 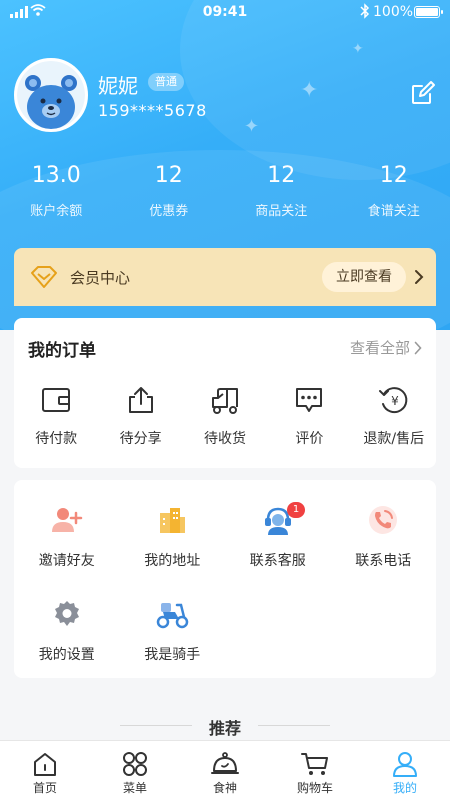 I want to click on stat-recipe-follows: 12 食谱关注, so click(x=394, y=190).